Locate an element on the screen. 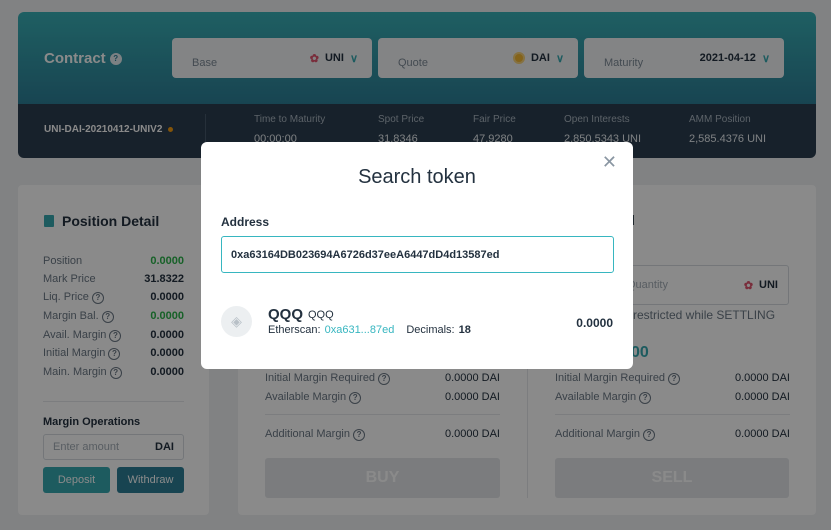 Image resolution: width=831 pixels, height=530 pixels. token-meta: Etherscan: 0xa631...87ed Decimals: 18 is located at coordinates (369, 330).